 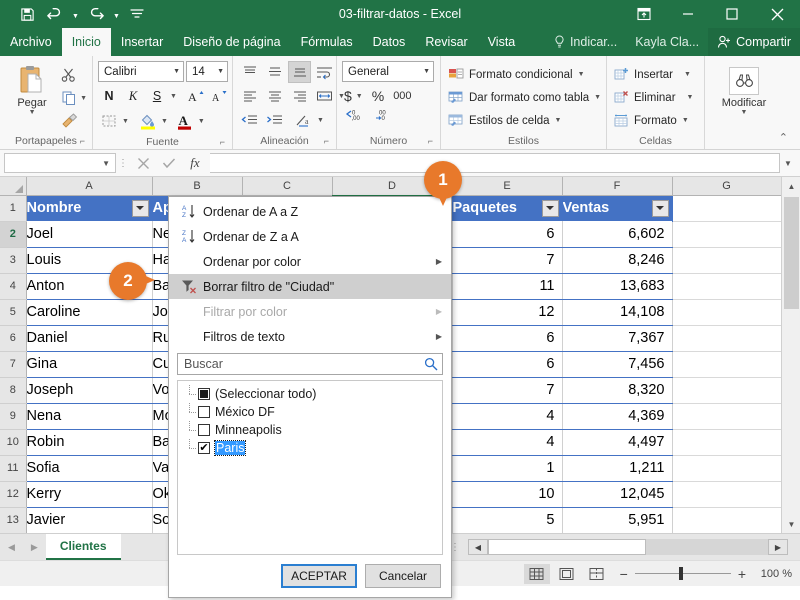 What do you see at coordinates (287, 186) in the screenshot?
I see `column-header-c: C` at bounding box center [287, 186].